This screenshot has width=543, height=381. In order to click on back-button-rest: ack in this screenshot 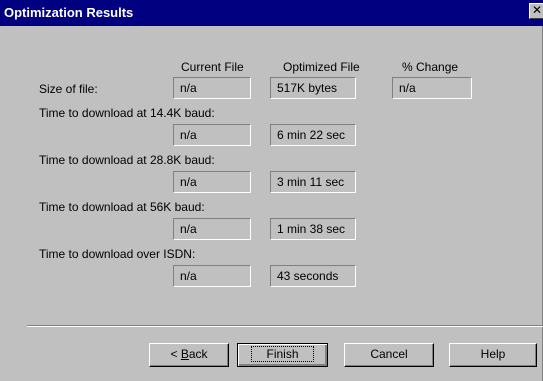, I will do `click(198, 354)`.